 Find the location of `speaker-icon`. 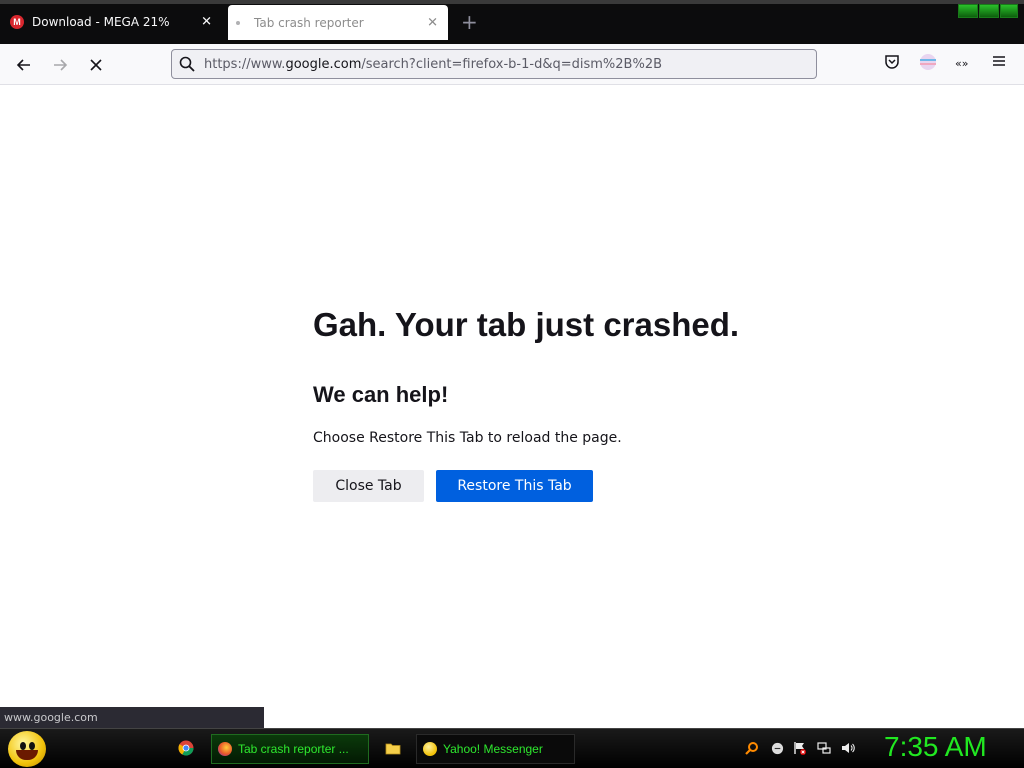

speaker-icon is located at coordinates (848, 748).